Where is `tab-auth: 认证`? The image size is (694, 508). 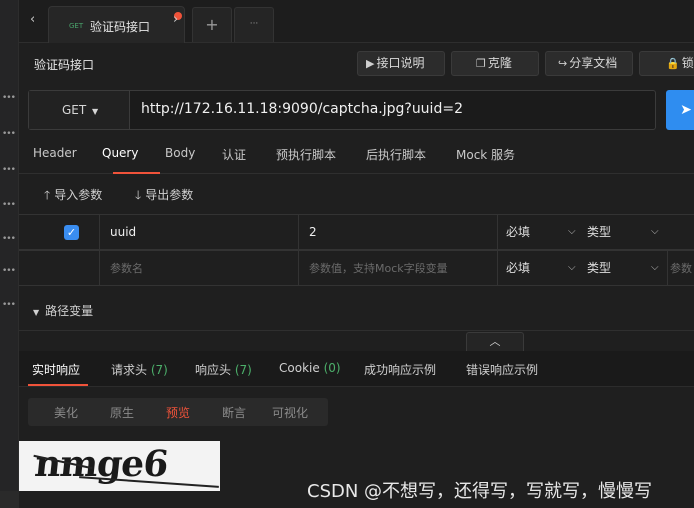
tab-auth: 认证 is located at coordinates (234, 154).